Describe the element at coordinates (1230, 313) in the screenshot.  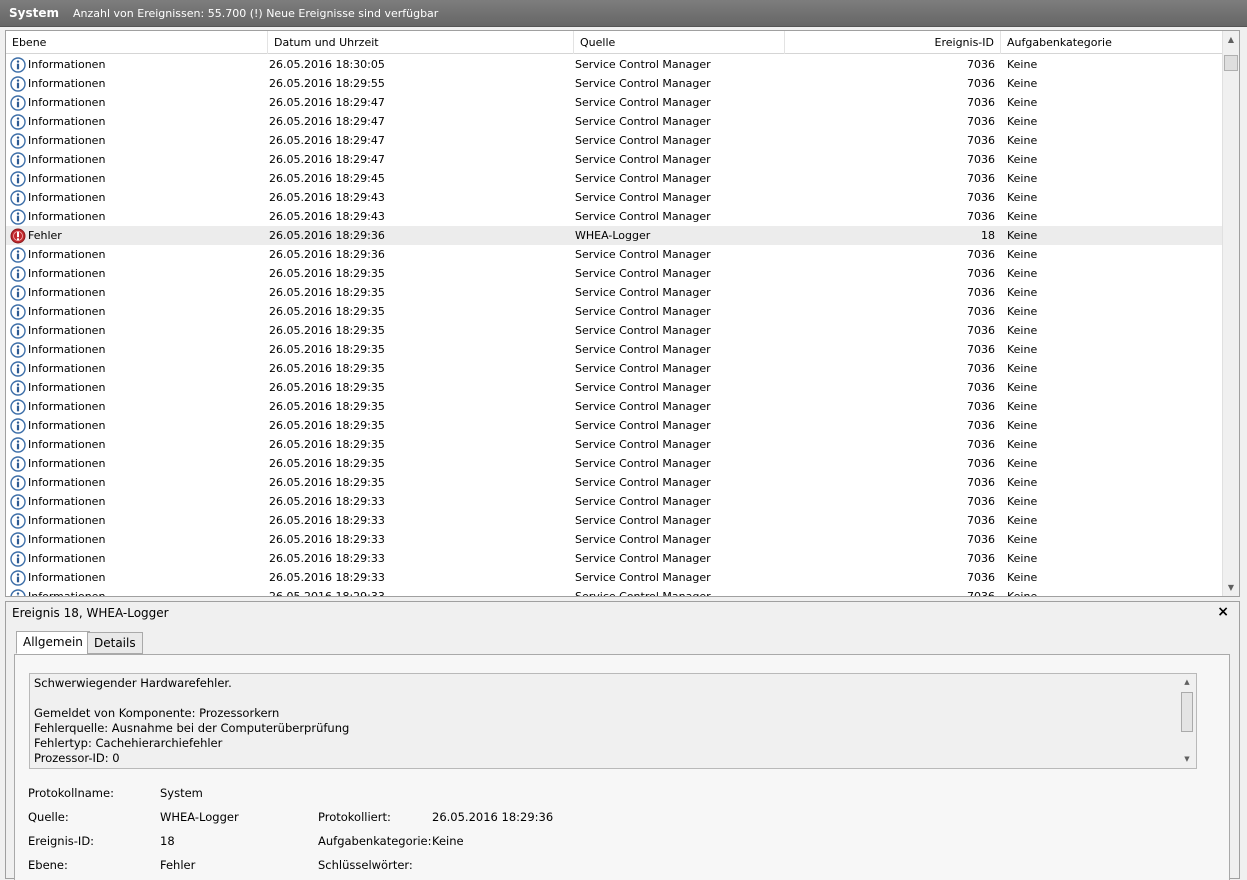
I see `event-list-scrollbar: ▲ ▼` at that location.